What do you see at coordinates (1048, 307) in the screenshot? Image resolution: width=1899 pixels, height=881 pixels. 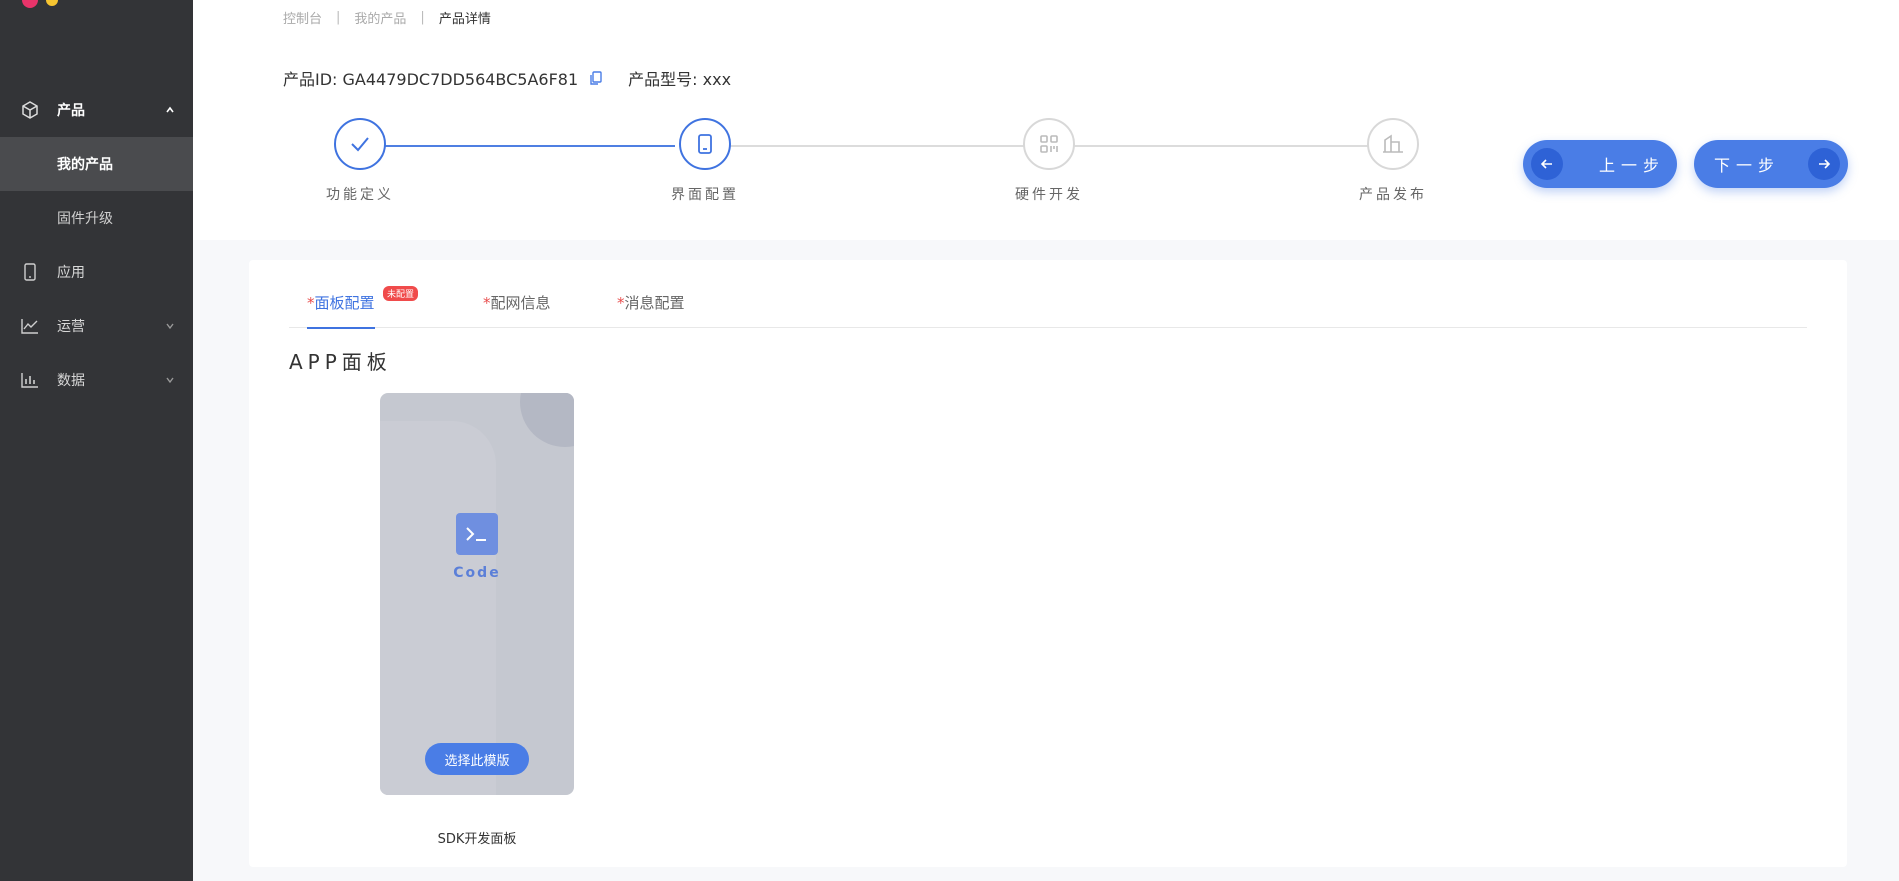 I see `tab-bar: *面板配置 未配置 *配网信息 *消息配置` at bounding box center [1048, 307].